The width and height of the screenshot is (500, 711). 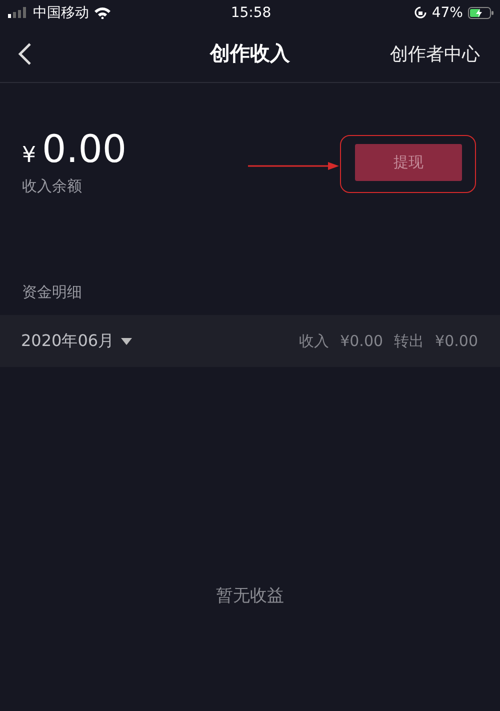 What do you see at coordinates (52, 186) in the screenshot?
I see `balance-label: 收入余额` at bounding box center [52, 186].